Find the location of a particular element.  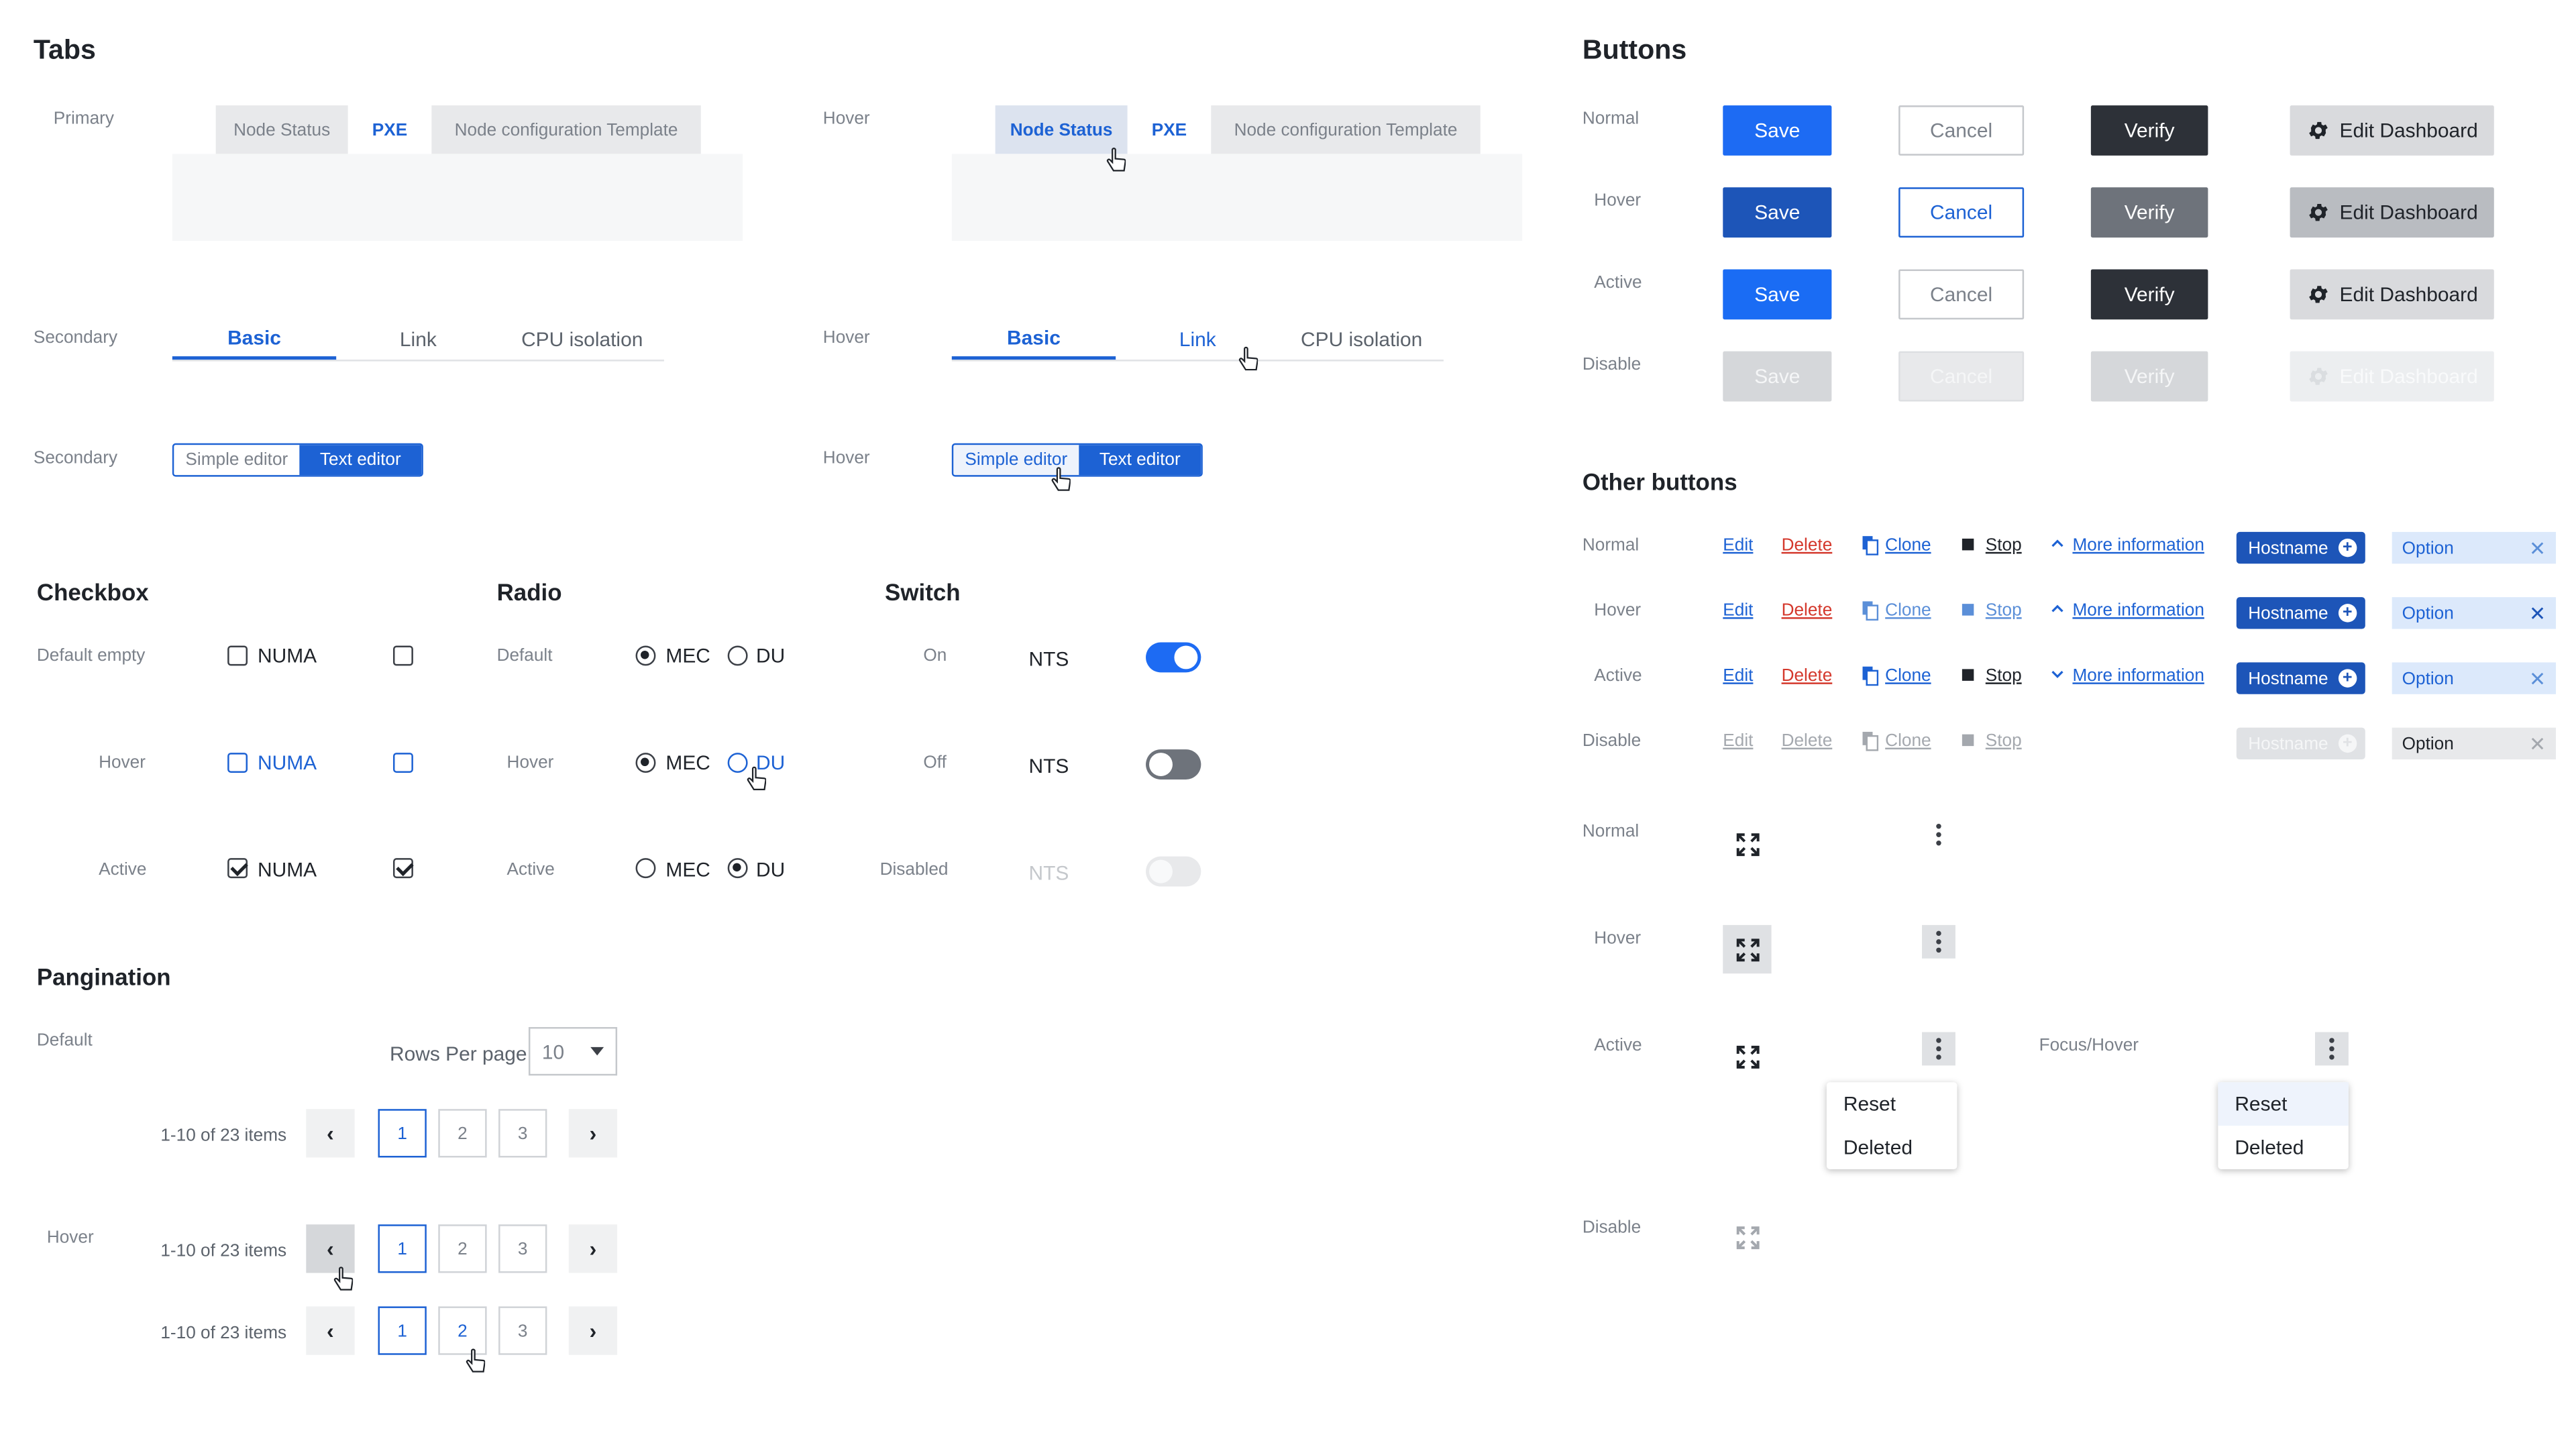

hand-cursor-icon is located at coordinates (343, 1279).